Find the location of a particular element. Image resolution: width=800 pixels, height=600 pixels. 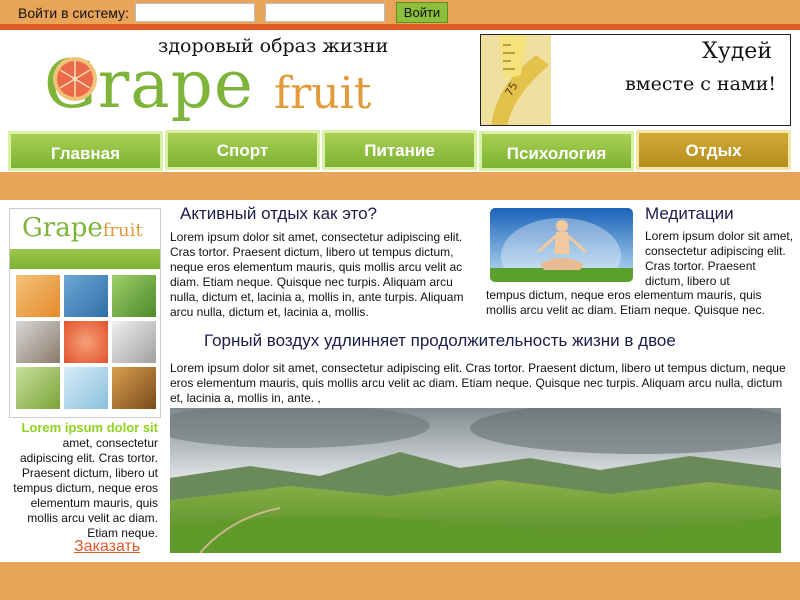

spices-photo is located at coordinates (134, 388).